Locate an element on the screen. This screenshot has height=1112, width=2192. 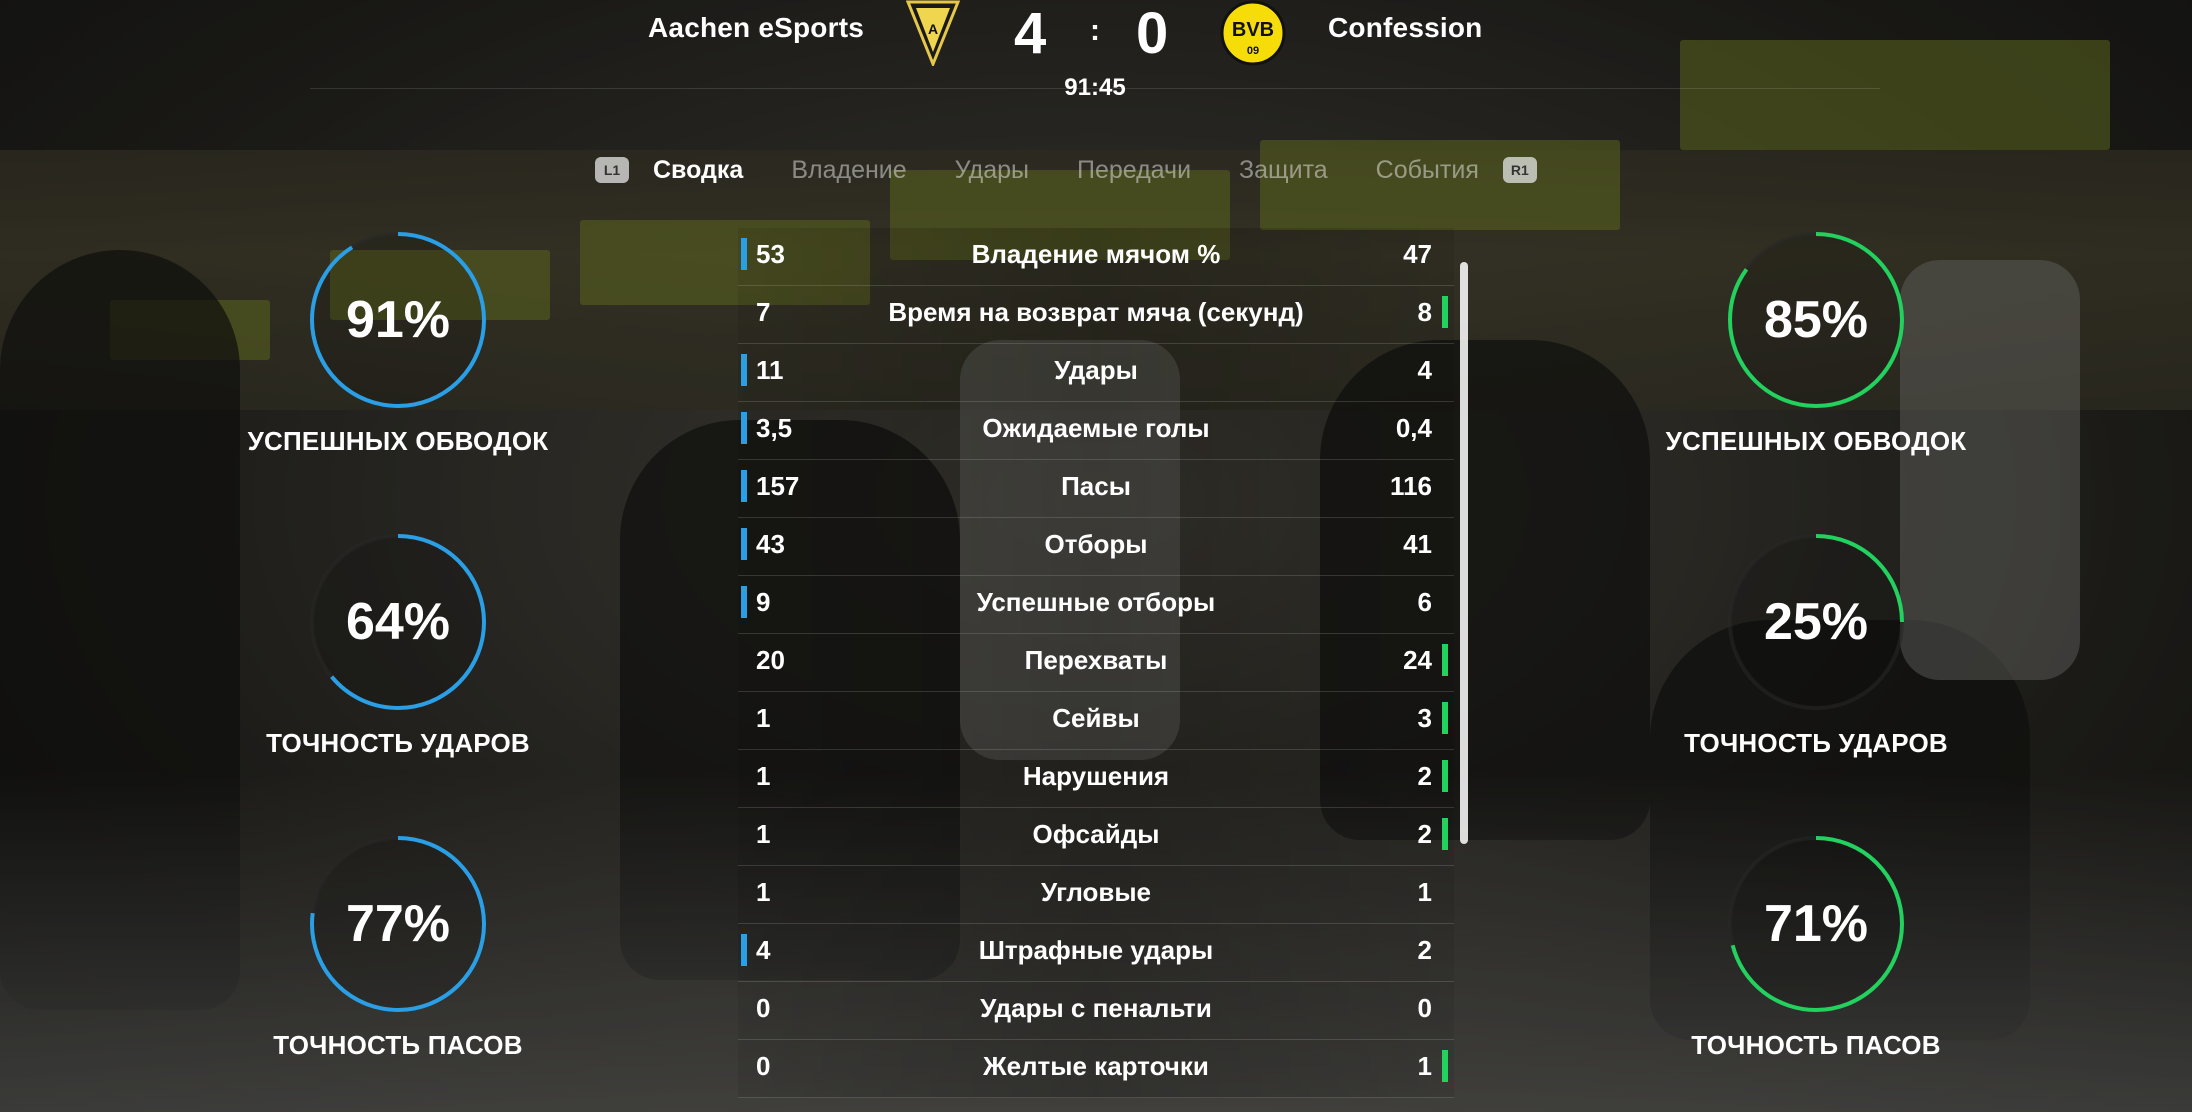
stat-label: Владение мячом % is located at coordinates (1096, 254).